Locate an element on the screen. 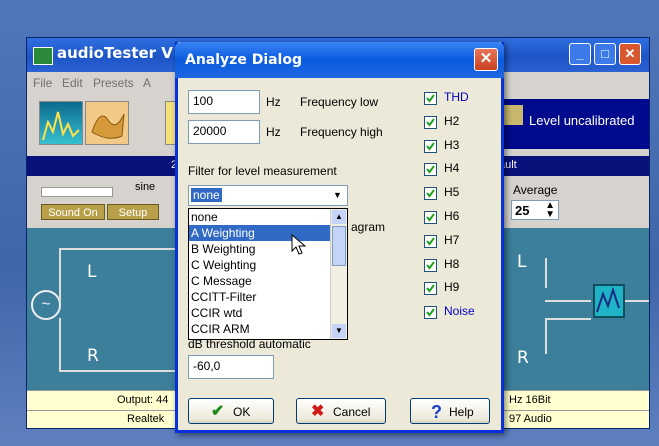 This screenshot has height=446, width=659. mouse-cursor-icon is located at coordinates (299, 244).